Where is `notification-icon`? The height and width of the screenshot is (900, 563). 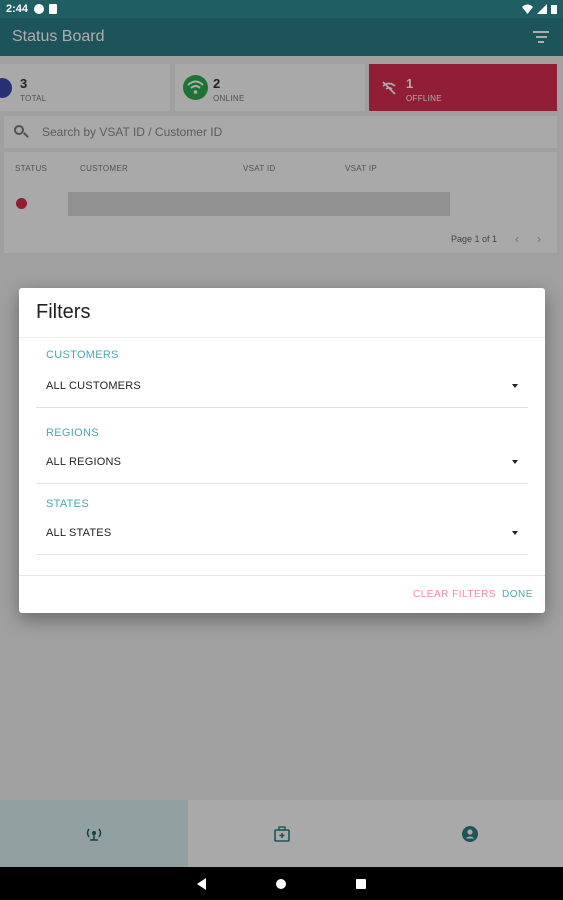 notification-icon is located at coordinates (39, 9).